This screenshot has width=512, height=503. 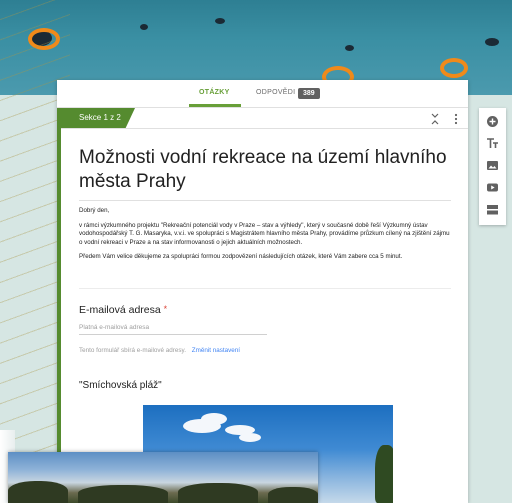 I want to click on description-greeting: Dobrý den,, so click(x=94, y=210).